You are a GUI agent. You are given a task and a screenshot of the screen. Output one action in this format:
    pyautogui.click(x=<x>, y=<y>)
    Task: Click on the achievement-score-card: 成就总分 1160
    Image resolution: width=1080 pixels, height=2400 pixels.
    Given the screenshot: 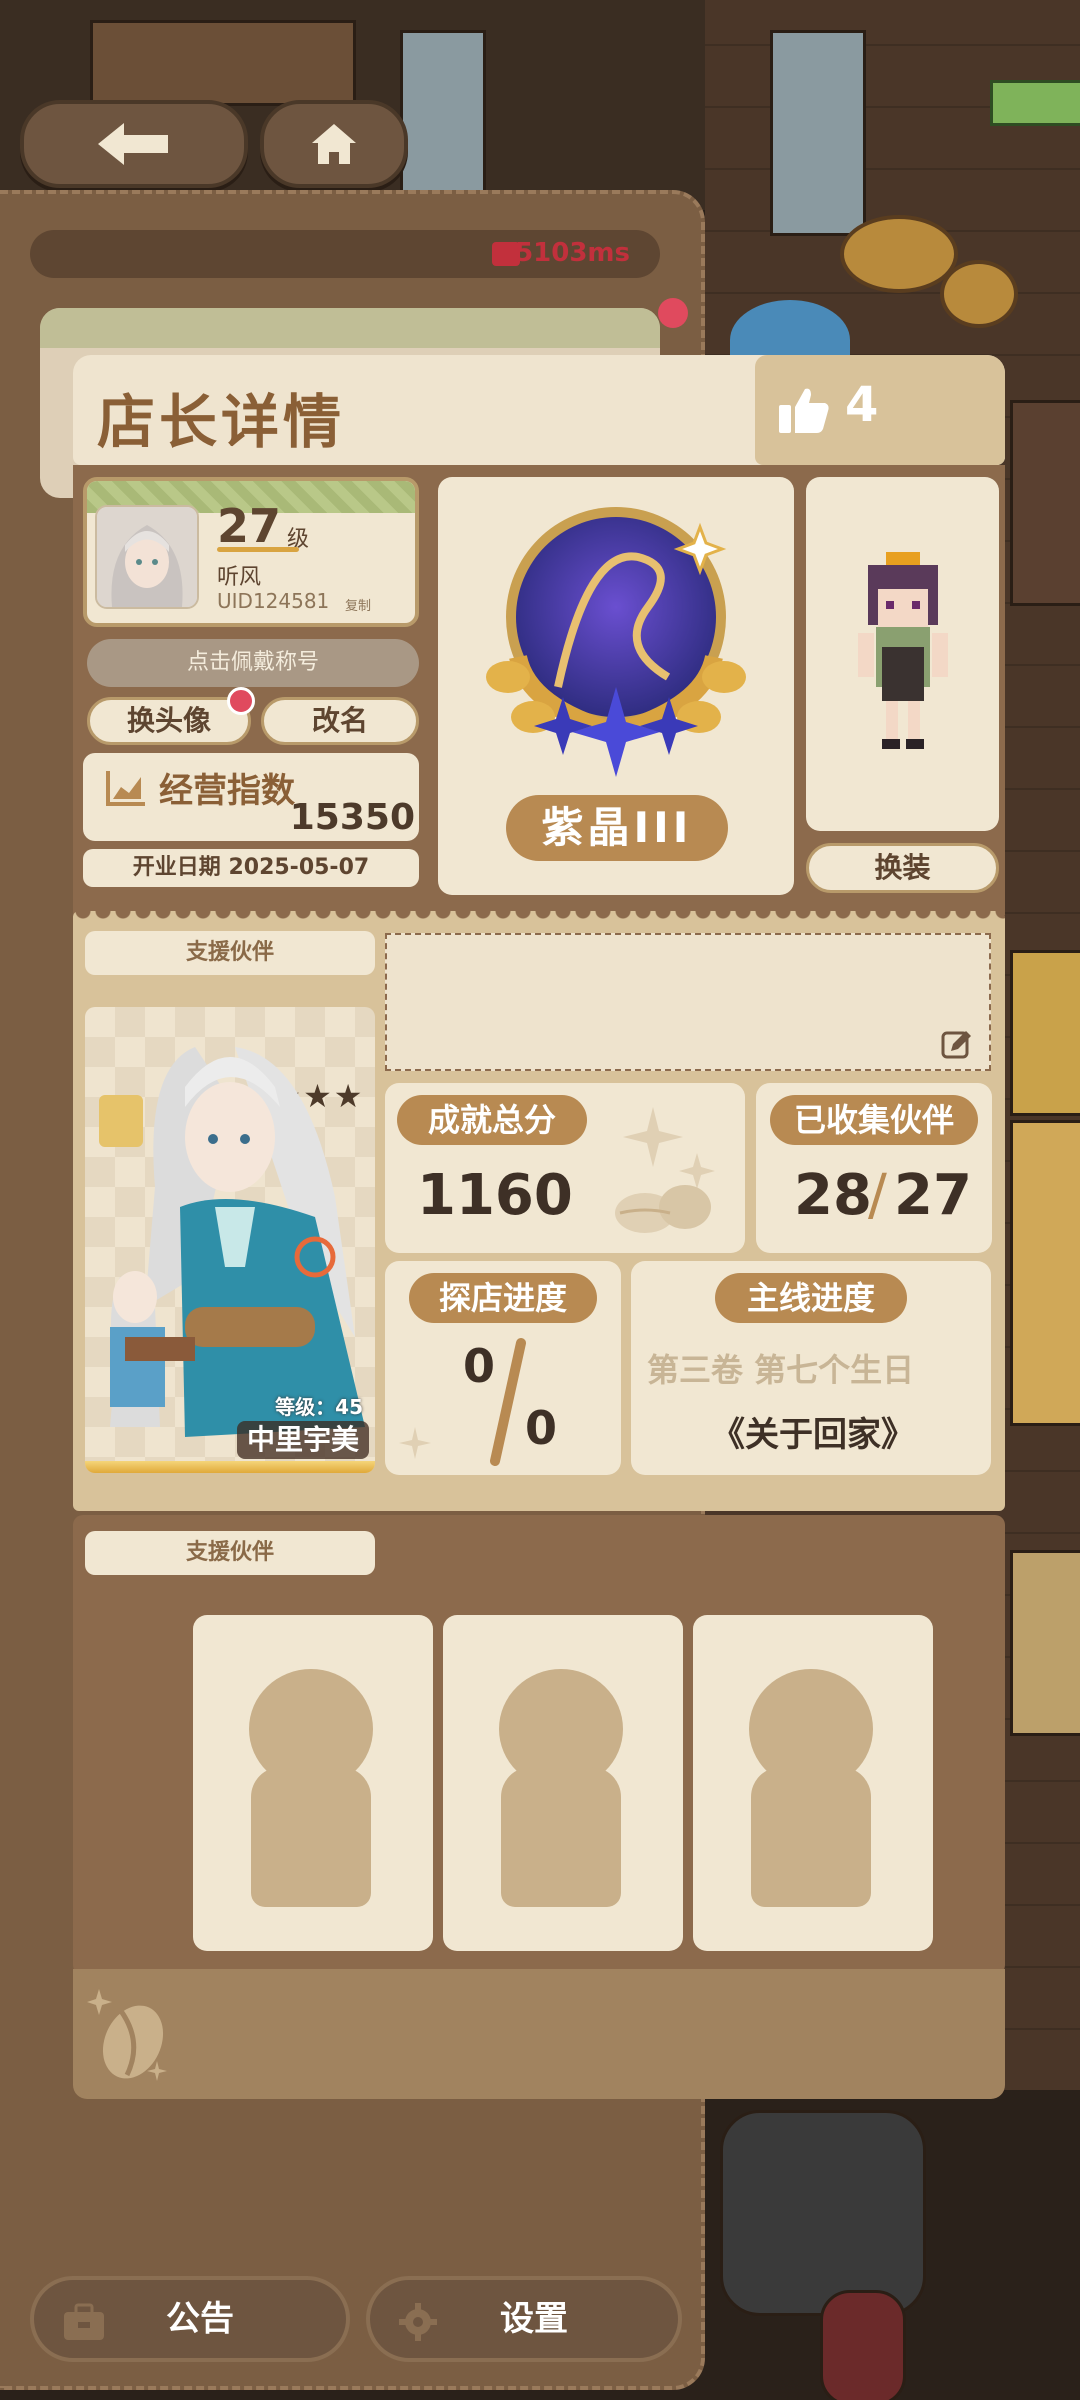 What is the action you would take?
    pyautogui.click(x=565, y=1168)
    